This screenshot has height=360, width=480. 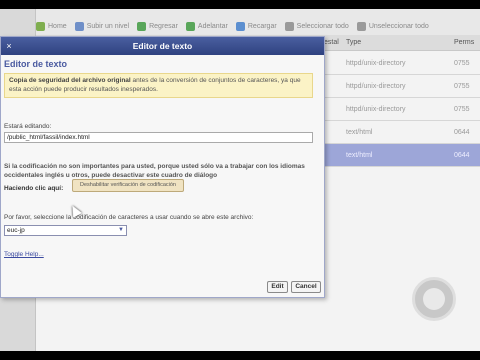 What do you see at coordinates (65, 230) in the screenshot?
I see `encoding-select: euc-jp ▼` at bounding box center [65, 230].